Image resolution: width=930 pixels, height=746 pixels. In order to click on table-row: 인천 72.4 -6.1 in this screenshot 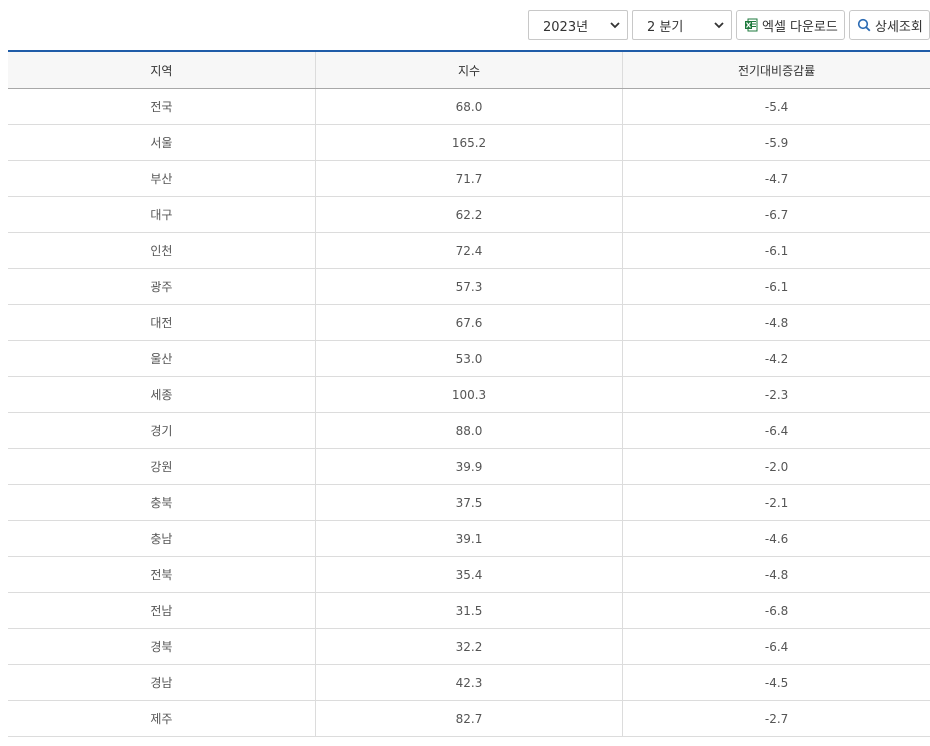, I will do `click(469, 250)`.